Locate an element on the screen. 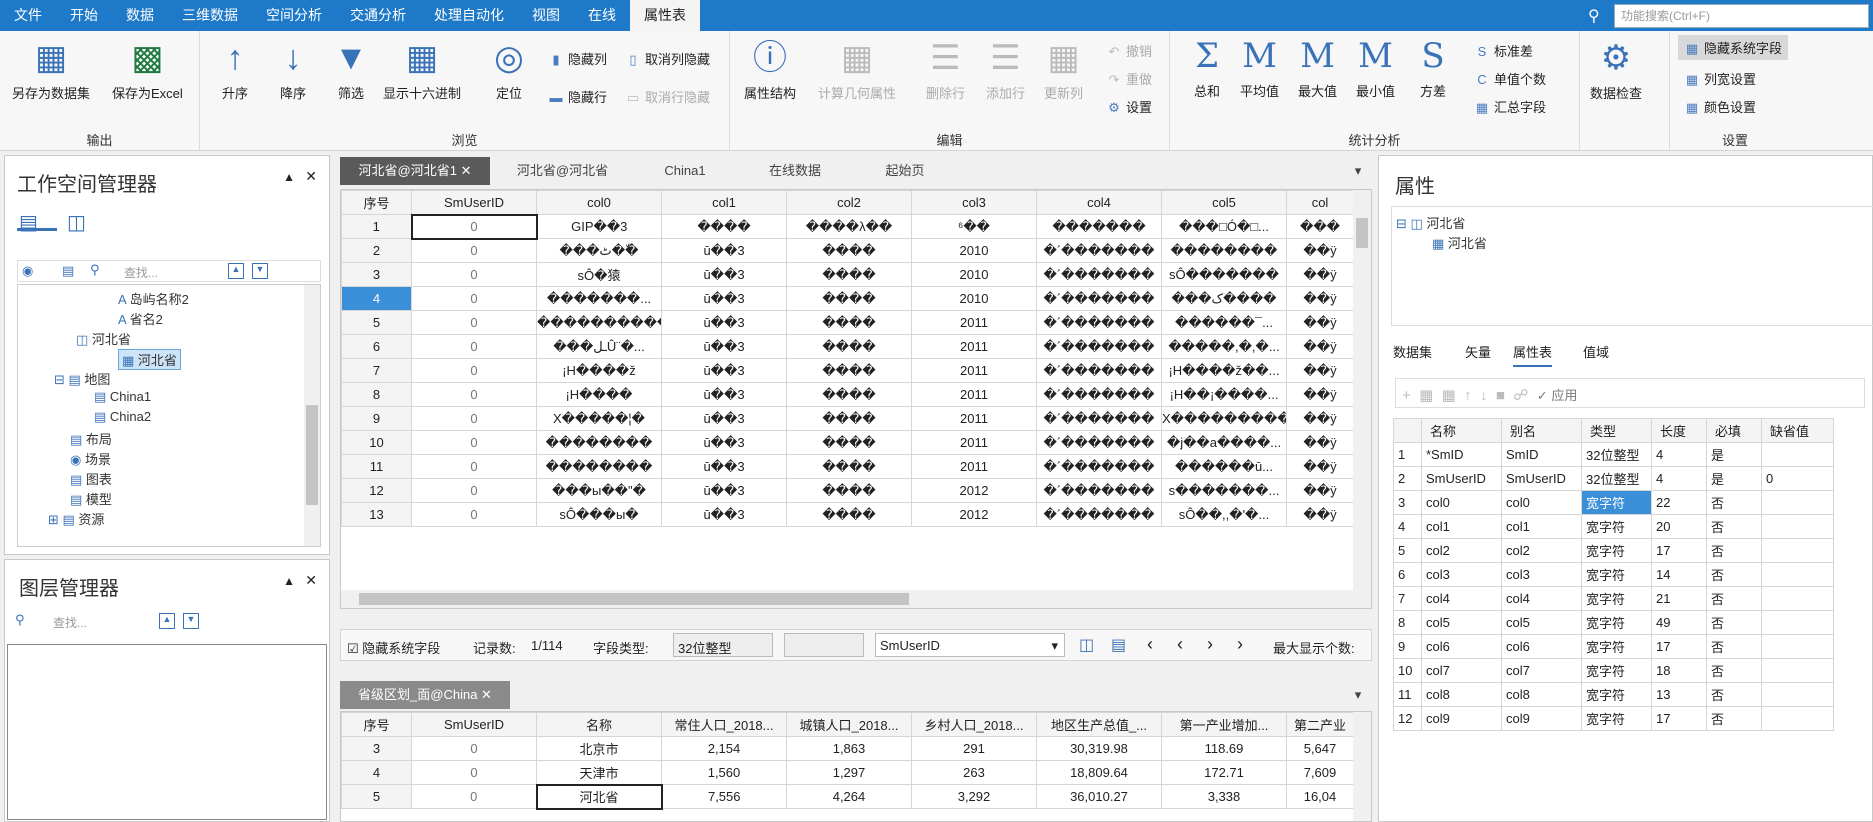  min-button: M 最小值 is located at coordinates (1375, 68).